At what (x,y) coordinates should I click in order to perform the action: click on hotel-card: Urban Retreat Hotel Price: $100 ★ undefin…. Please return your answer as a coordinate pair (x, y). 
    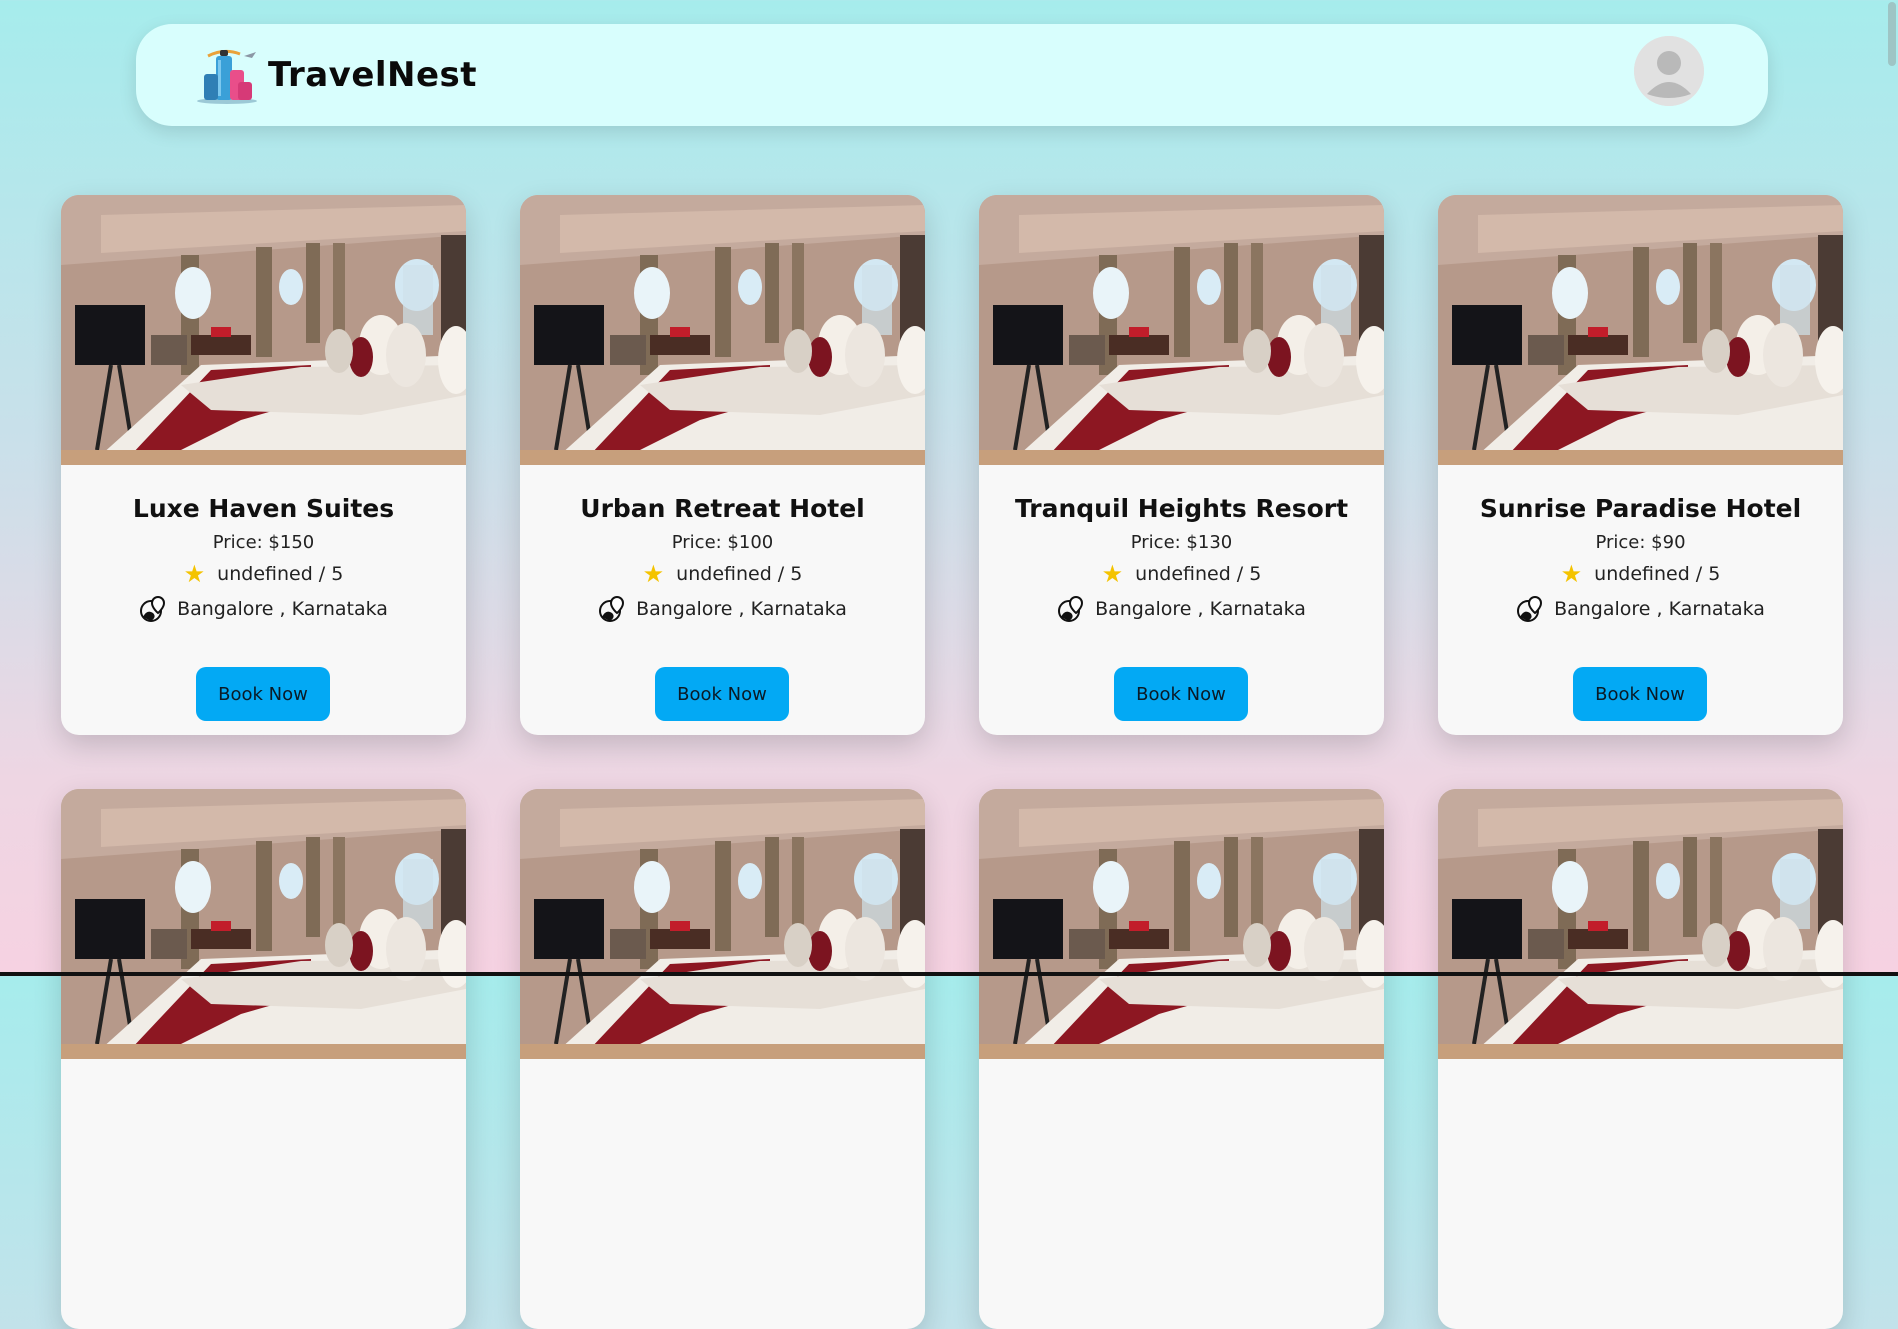
    Looking at the image, I should click on (722, 465).